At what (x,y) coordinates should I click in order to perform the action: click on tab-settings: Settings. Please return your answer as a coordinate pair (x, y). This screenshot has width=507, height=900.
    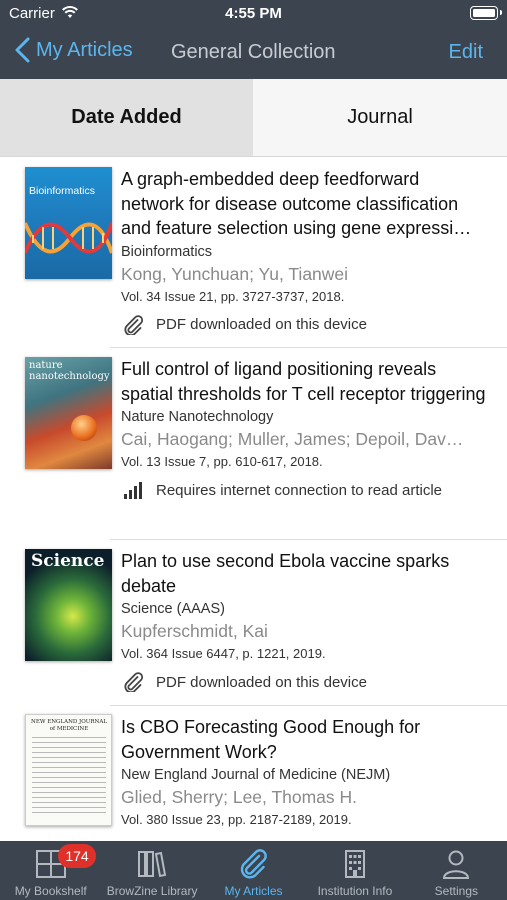
    Looking at the image, I should click on (456, 870).